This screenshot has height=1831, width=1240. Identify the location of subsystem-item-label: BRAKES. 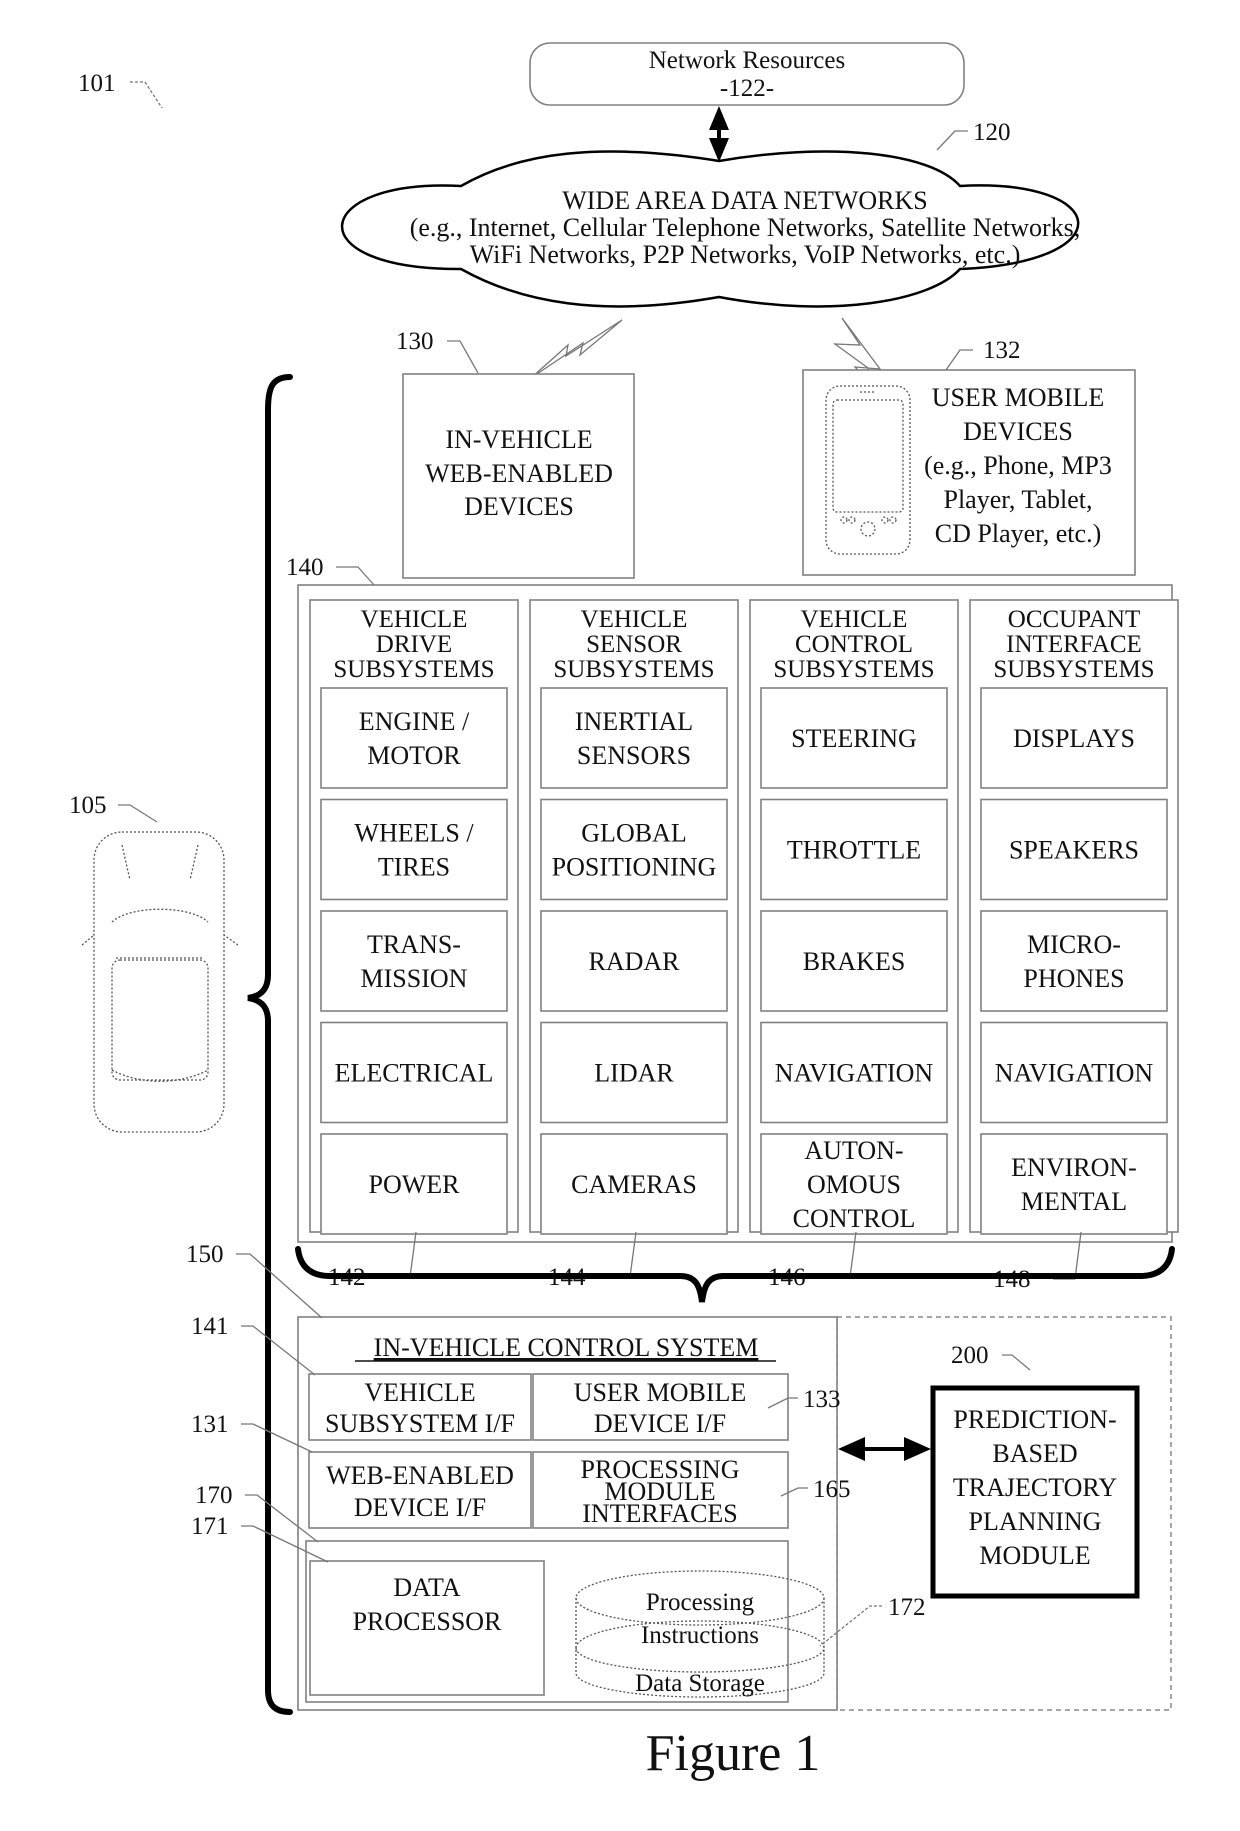
(854, 961).